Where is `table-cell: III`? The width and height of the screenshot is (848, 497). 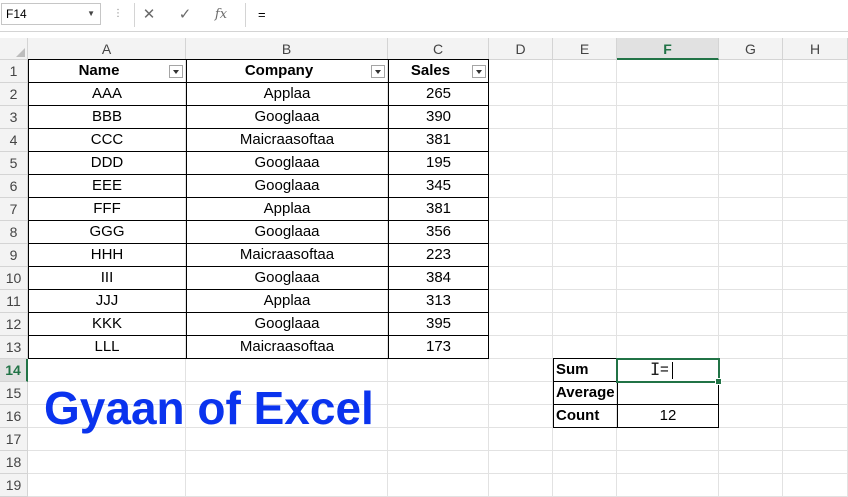
table-cell: III is located at coordinates (107, 278).